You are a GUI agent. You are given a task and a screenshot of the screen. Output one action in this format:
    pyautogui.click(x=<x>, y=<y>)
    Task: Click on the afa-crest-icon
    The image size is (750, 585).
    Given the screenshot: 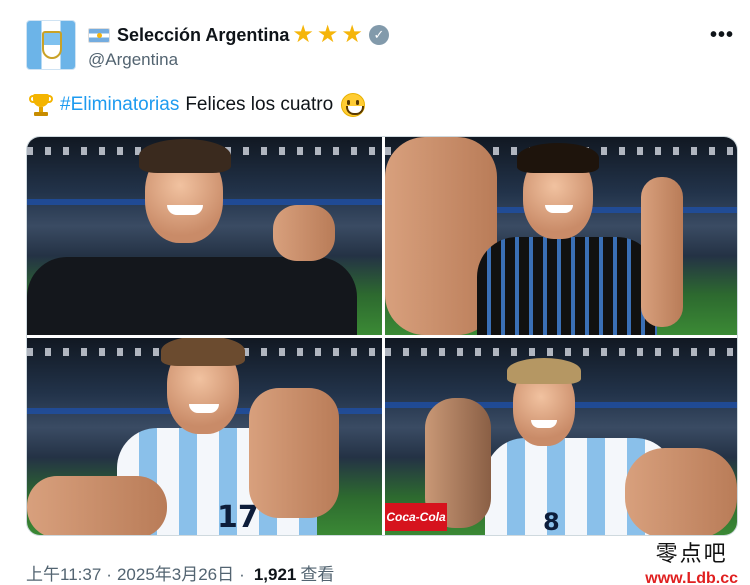 What is the action you would take?
    pyautogui.click(x=52, y=45)
    